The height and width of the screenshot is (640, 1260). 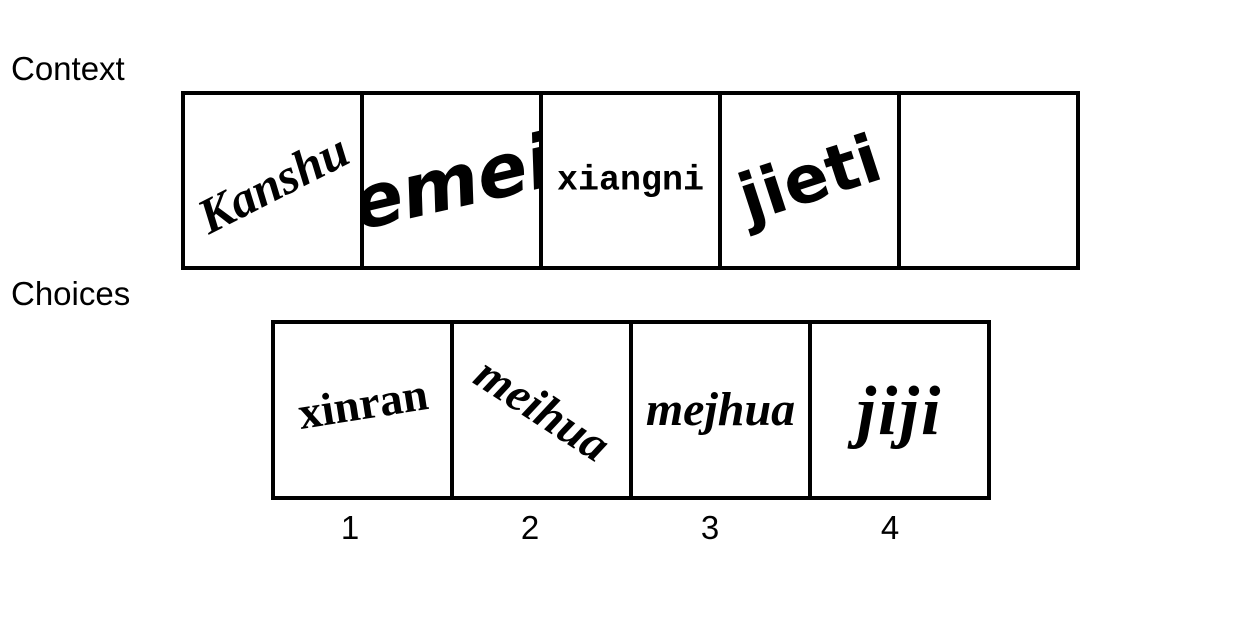 I want to click on choice-cell-2: meihua, so click(x=543, y=410).